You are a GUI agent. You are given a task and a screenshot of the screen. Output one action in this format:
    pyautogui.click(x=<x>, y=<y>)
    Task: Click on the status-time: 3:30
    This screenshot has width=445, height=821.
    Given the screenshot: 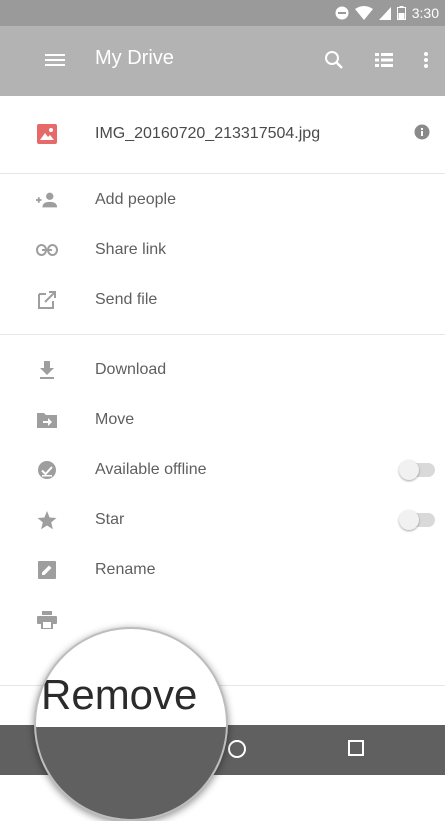 What is the action you would take?
    pyautogui.click(x=425, y=13)
    